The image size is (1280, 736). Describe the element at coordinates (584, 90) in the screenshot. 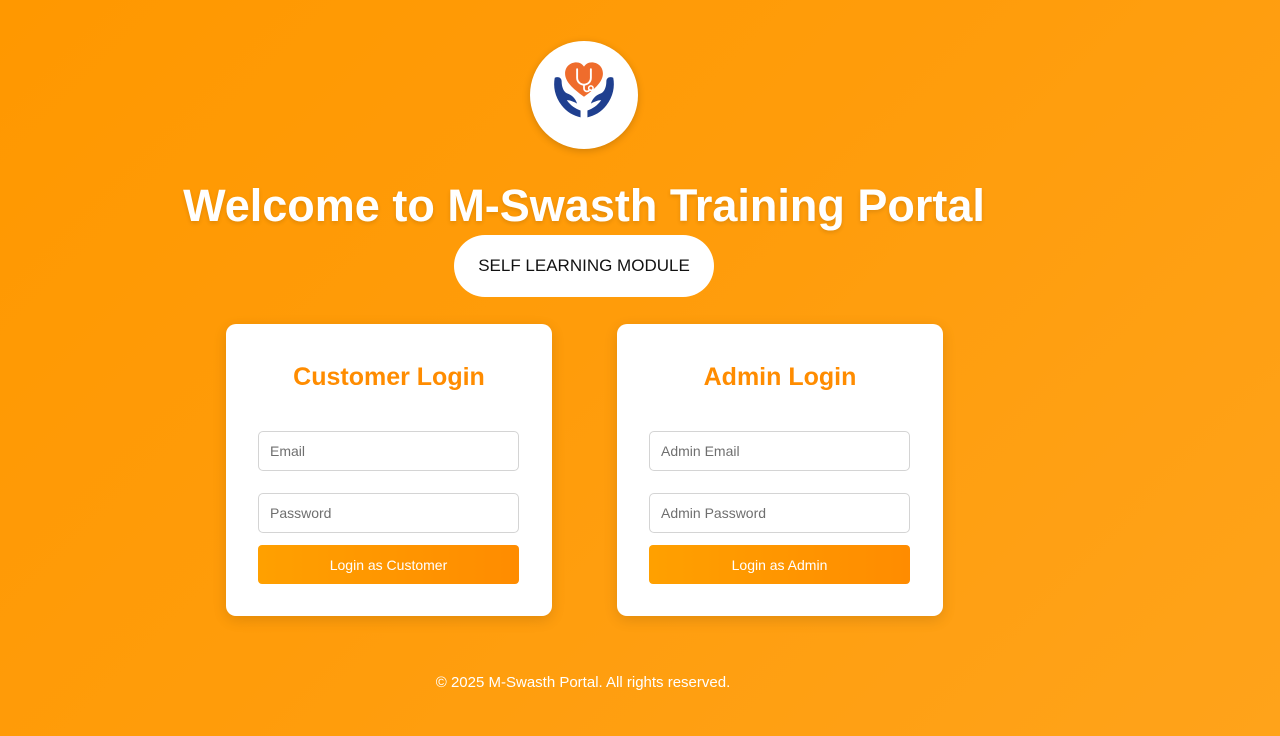

I see `hands-heart-stethoscope-icon` at that location.